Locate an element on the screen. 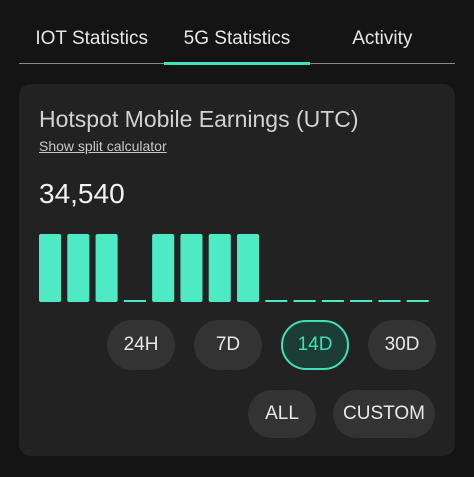  card-title: Hotspot Mobile Earnings (UTC) is located at coordinates (199, 119).